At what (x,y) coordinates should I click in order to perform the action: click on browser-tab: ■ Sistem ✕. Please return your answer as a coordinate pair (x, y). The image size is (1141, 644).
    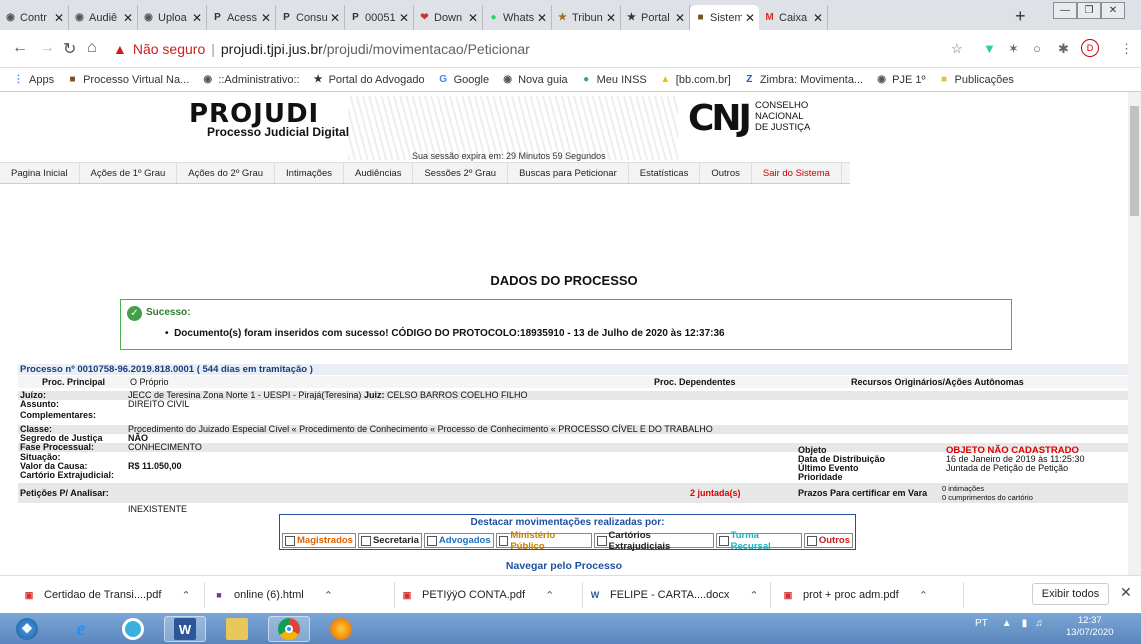
    Looking at the image, I should click on (724, 17).